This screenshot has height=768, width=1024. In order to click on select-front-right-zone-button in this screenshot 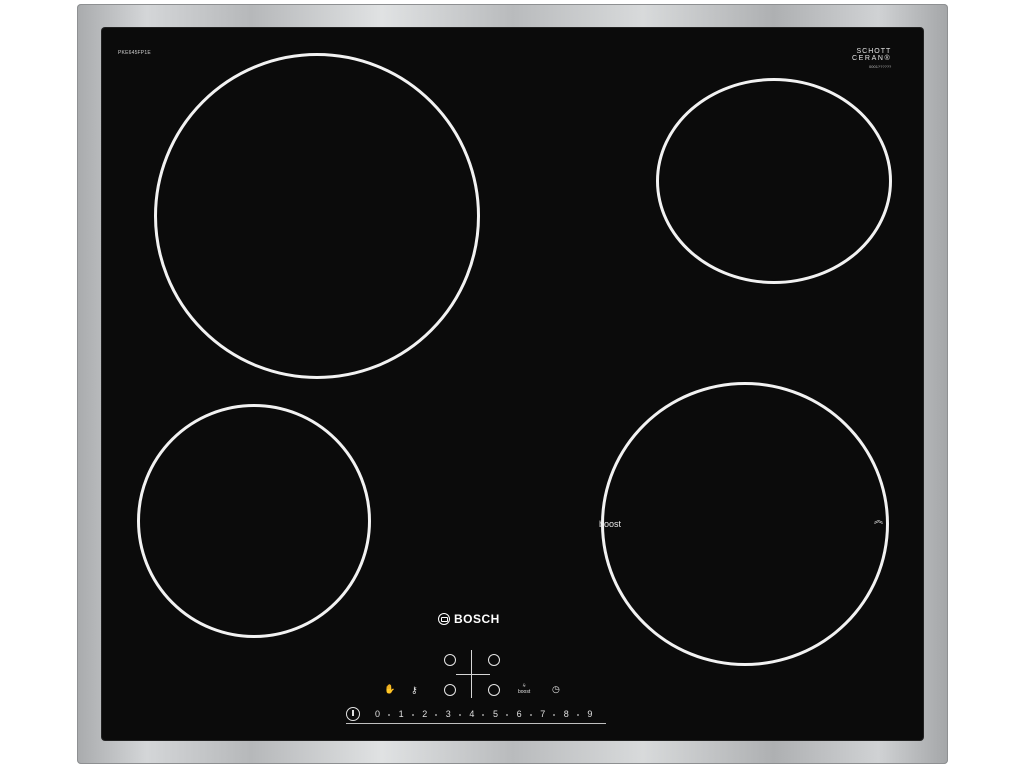, I will do `click(494, 690)`.